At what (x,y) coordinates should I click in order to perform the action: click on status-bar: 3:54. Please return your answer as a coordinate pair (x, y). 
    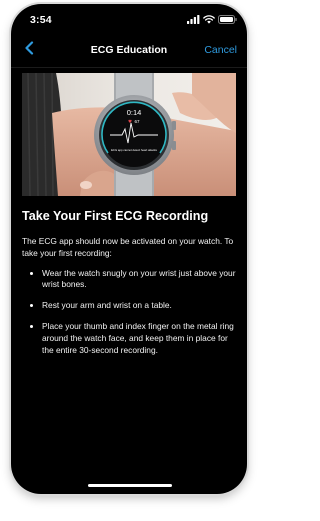
    Looking at the image, I should click on (129, 19).